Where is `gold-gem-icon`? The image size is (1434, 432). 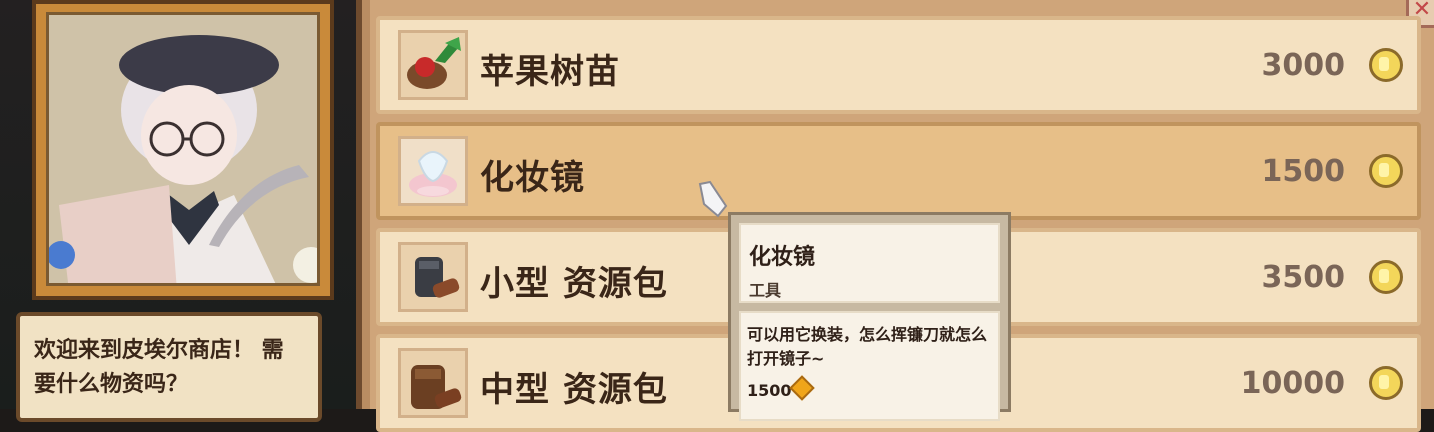 gold-gem-icon is located at coordinates (802, 388).